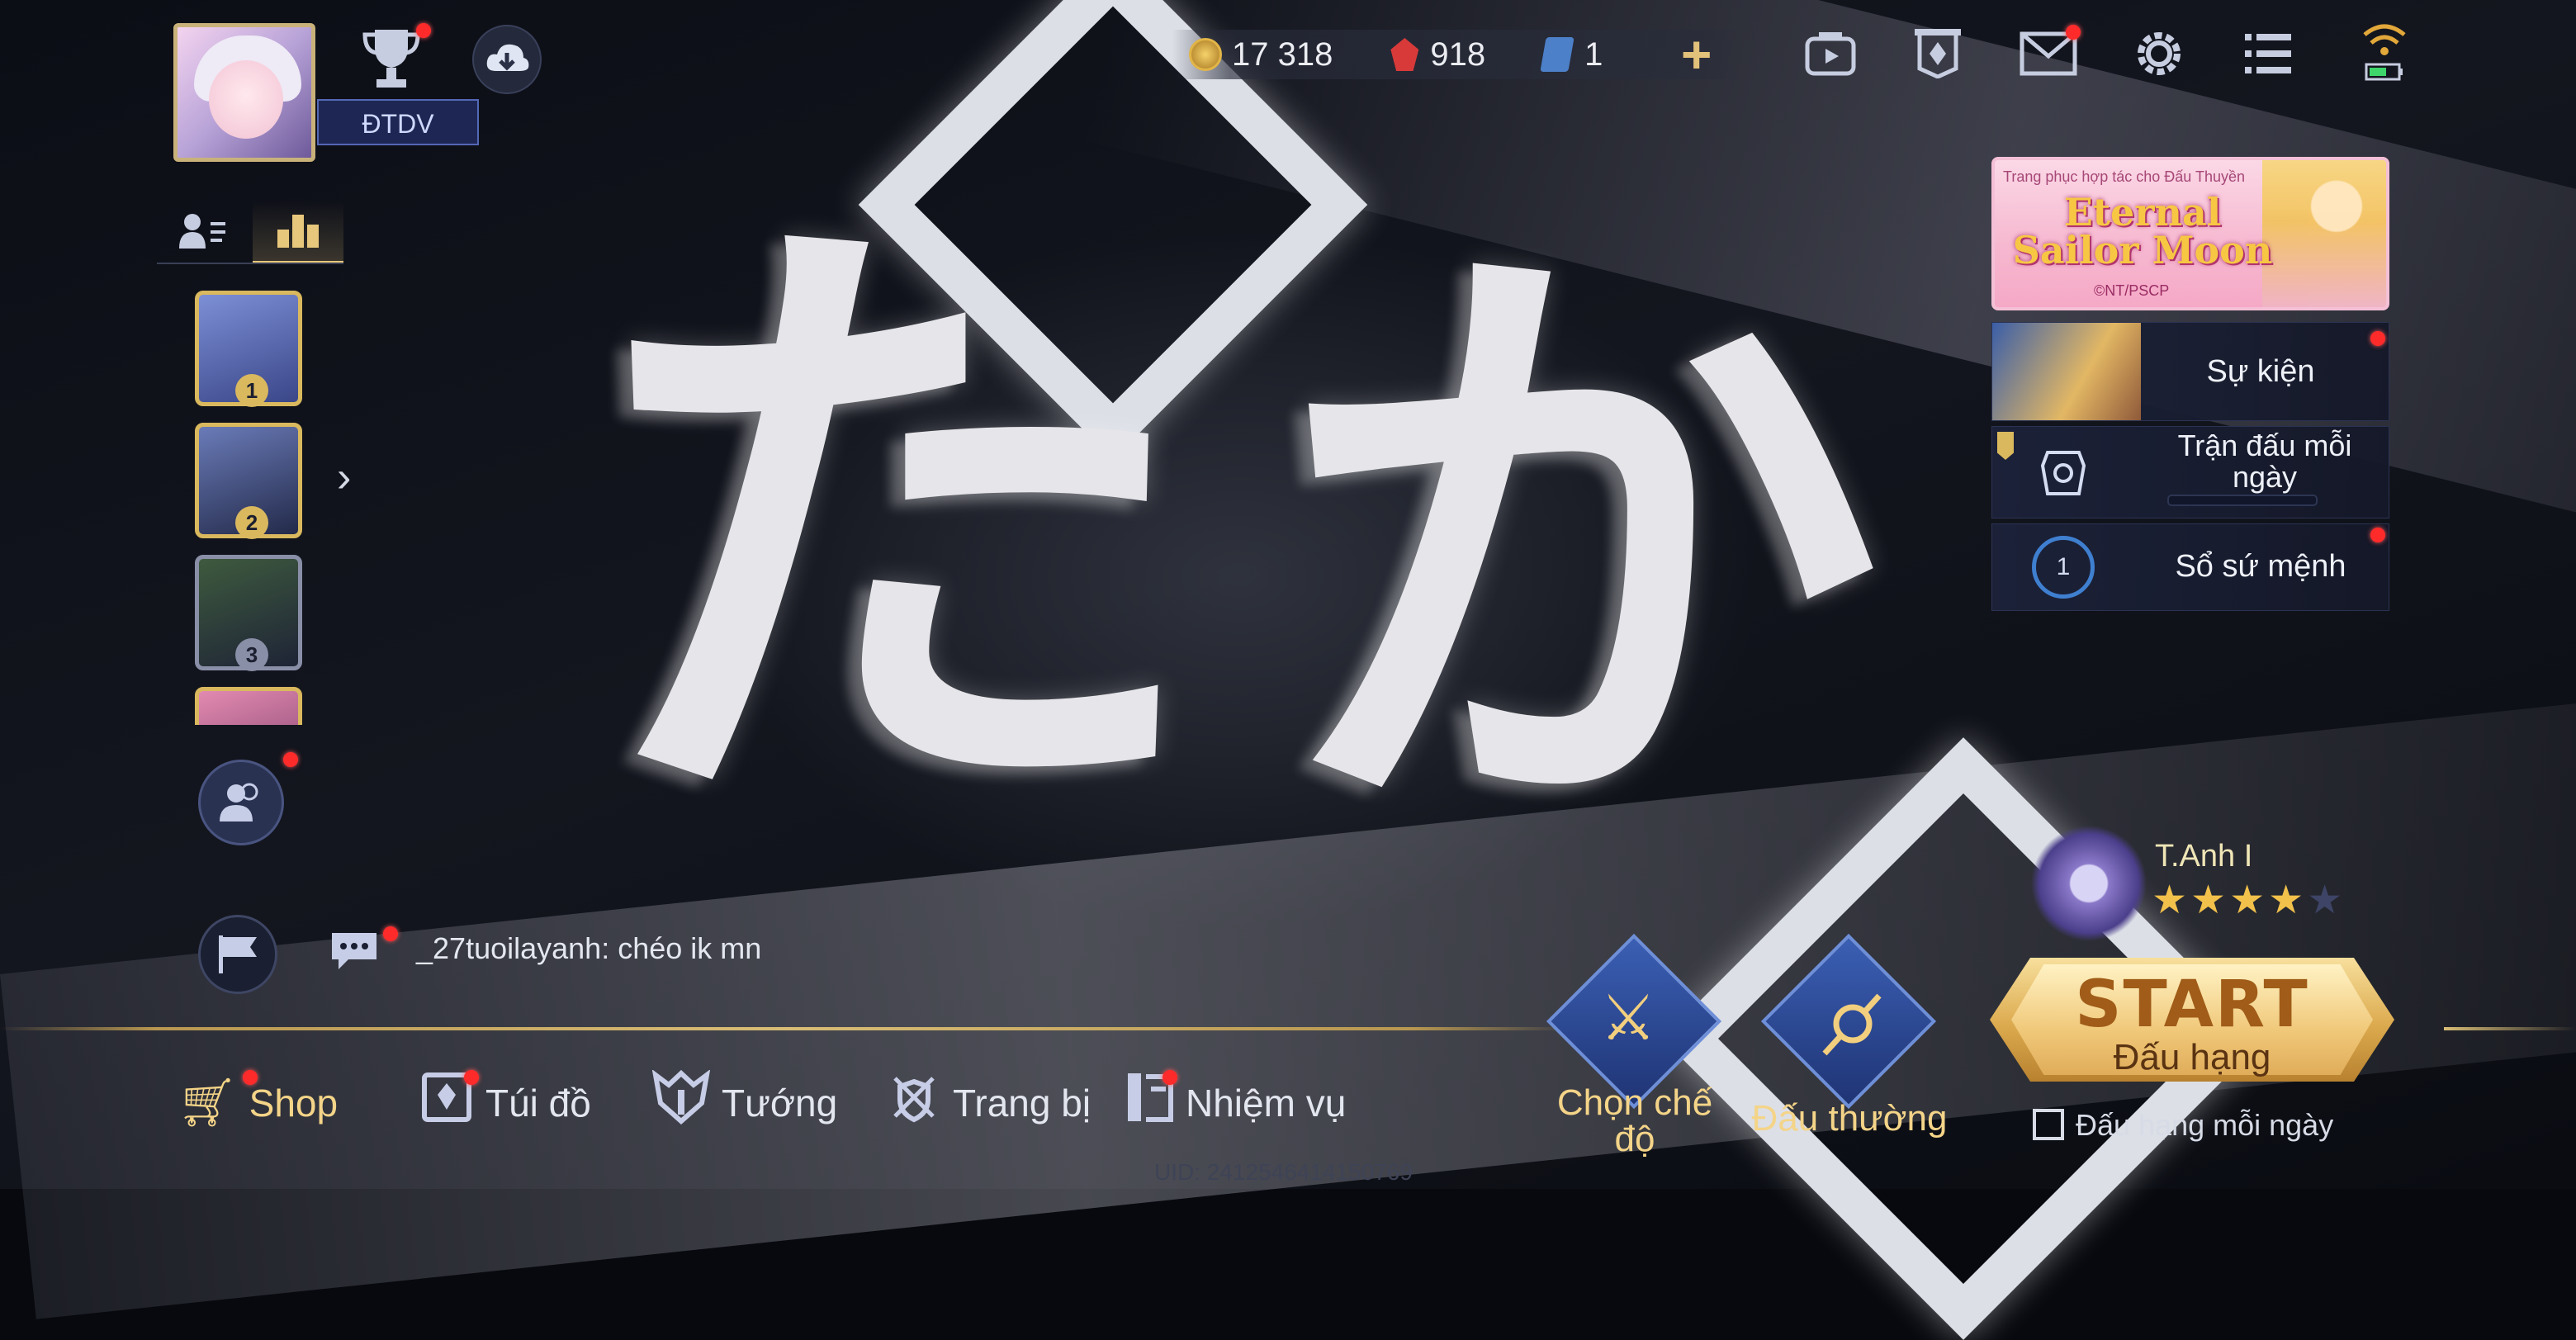  What do you see at coordinates (2192, 1057) in the screenshot?
I see `start-mode-label: Đấu hạng` at bounding box center [2192, 1057].